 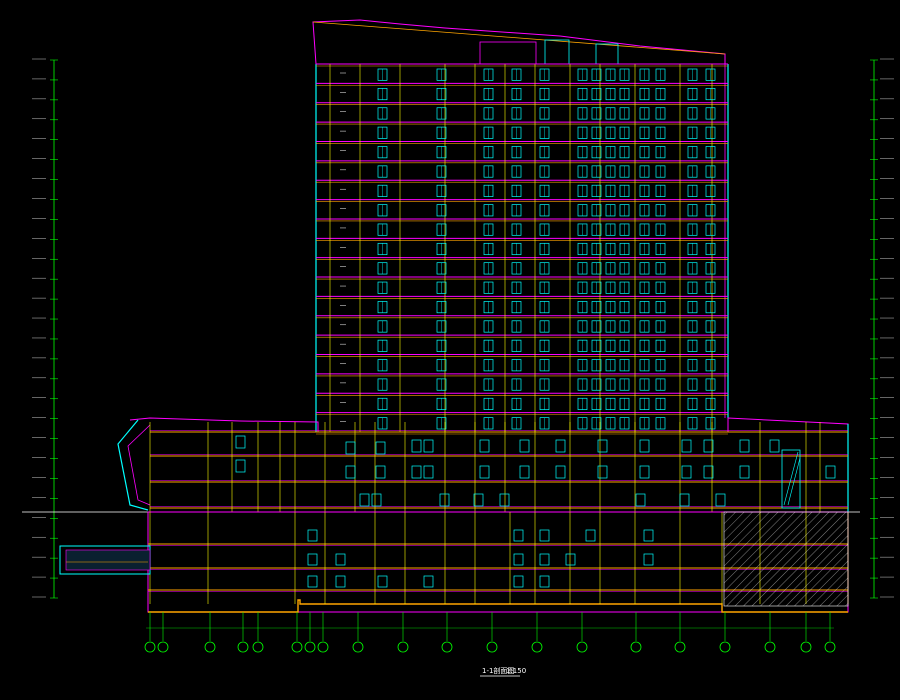 I want to click on drawing-scale: 1:150, so click(x=516, y=671).